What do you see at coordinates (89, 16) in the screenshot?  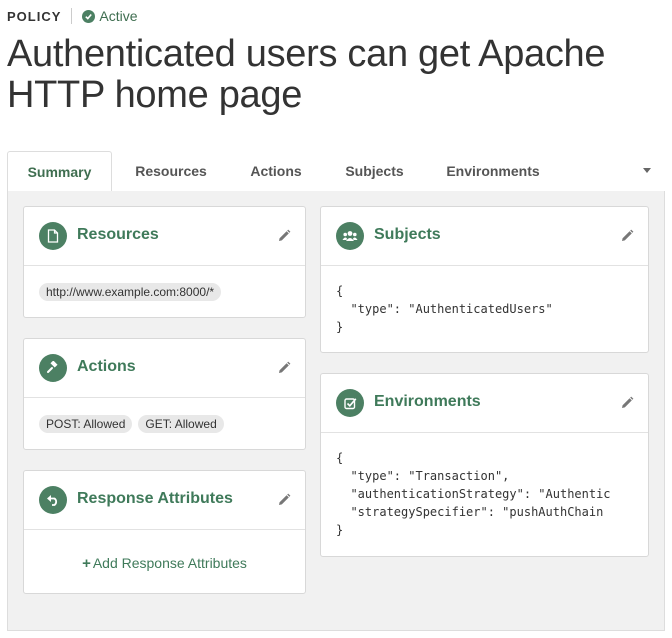 I see `check-circle-icon` at bounding box center [89, 16].